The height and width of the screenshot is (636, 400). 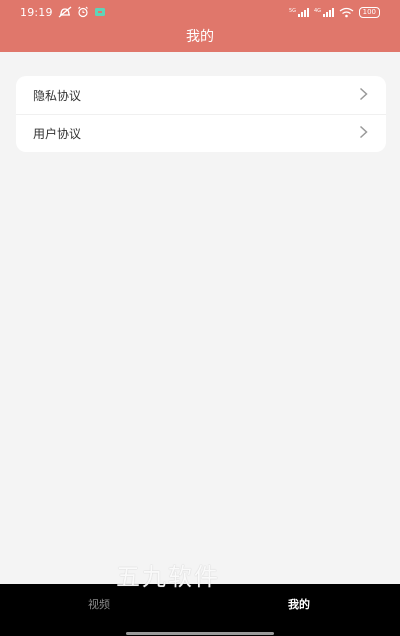 I want to click on tab-video: 视频, so click(x=99, y=604).